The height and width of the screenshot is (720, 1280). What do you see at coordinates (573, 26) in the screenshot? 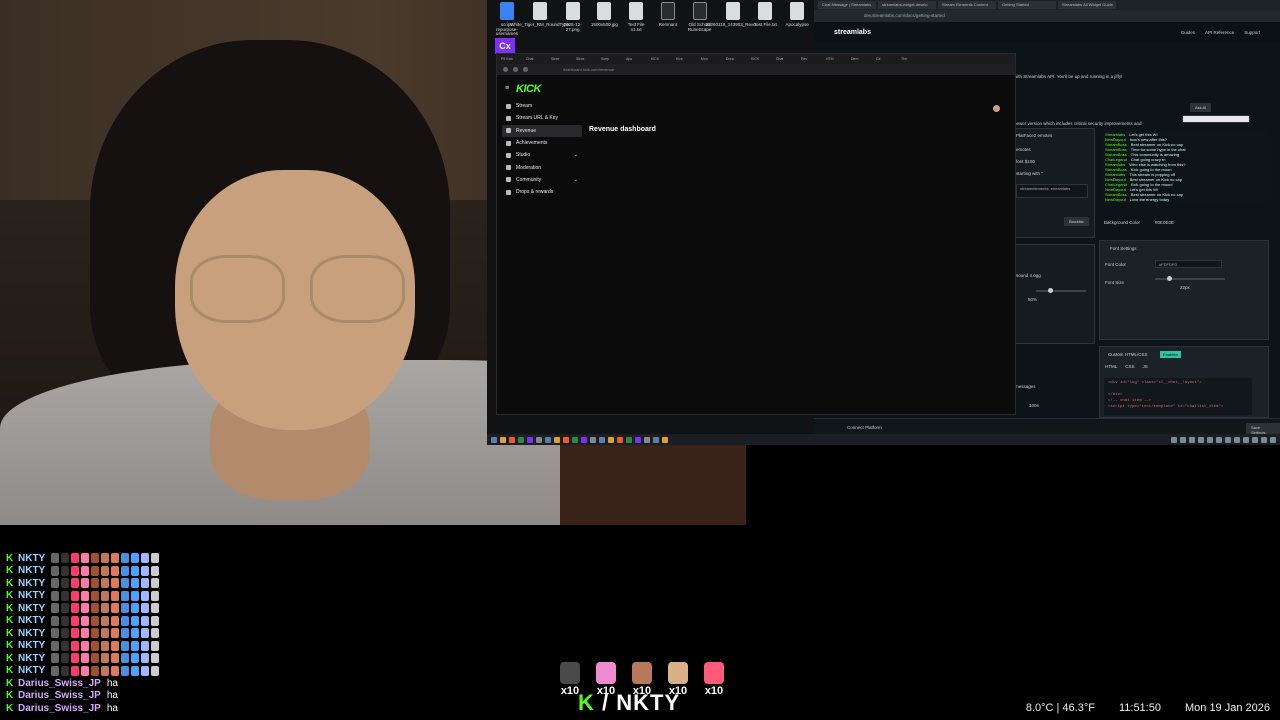
I see `desktop-icon: 2025-12-27.png` at bounding box center [573, 26].